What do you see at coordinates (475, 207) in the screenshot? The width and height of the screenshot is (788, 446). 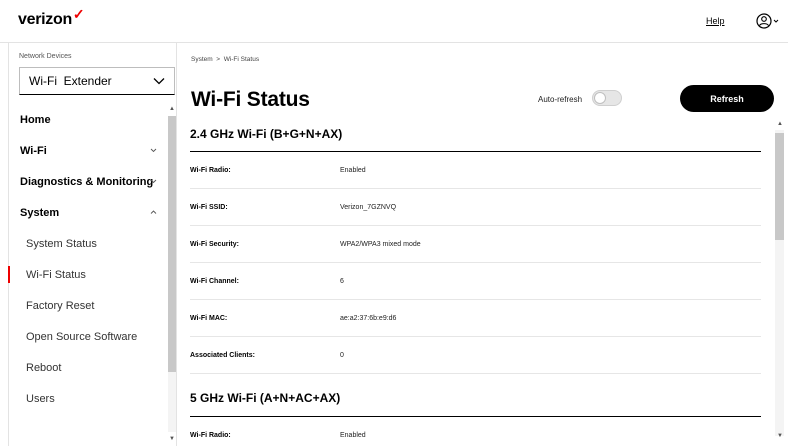 I see `status-row-wifi-ssid: Wi-Fi SSID: Verizon_7GZNVQ` at bounding box center [475, 207].